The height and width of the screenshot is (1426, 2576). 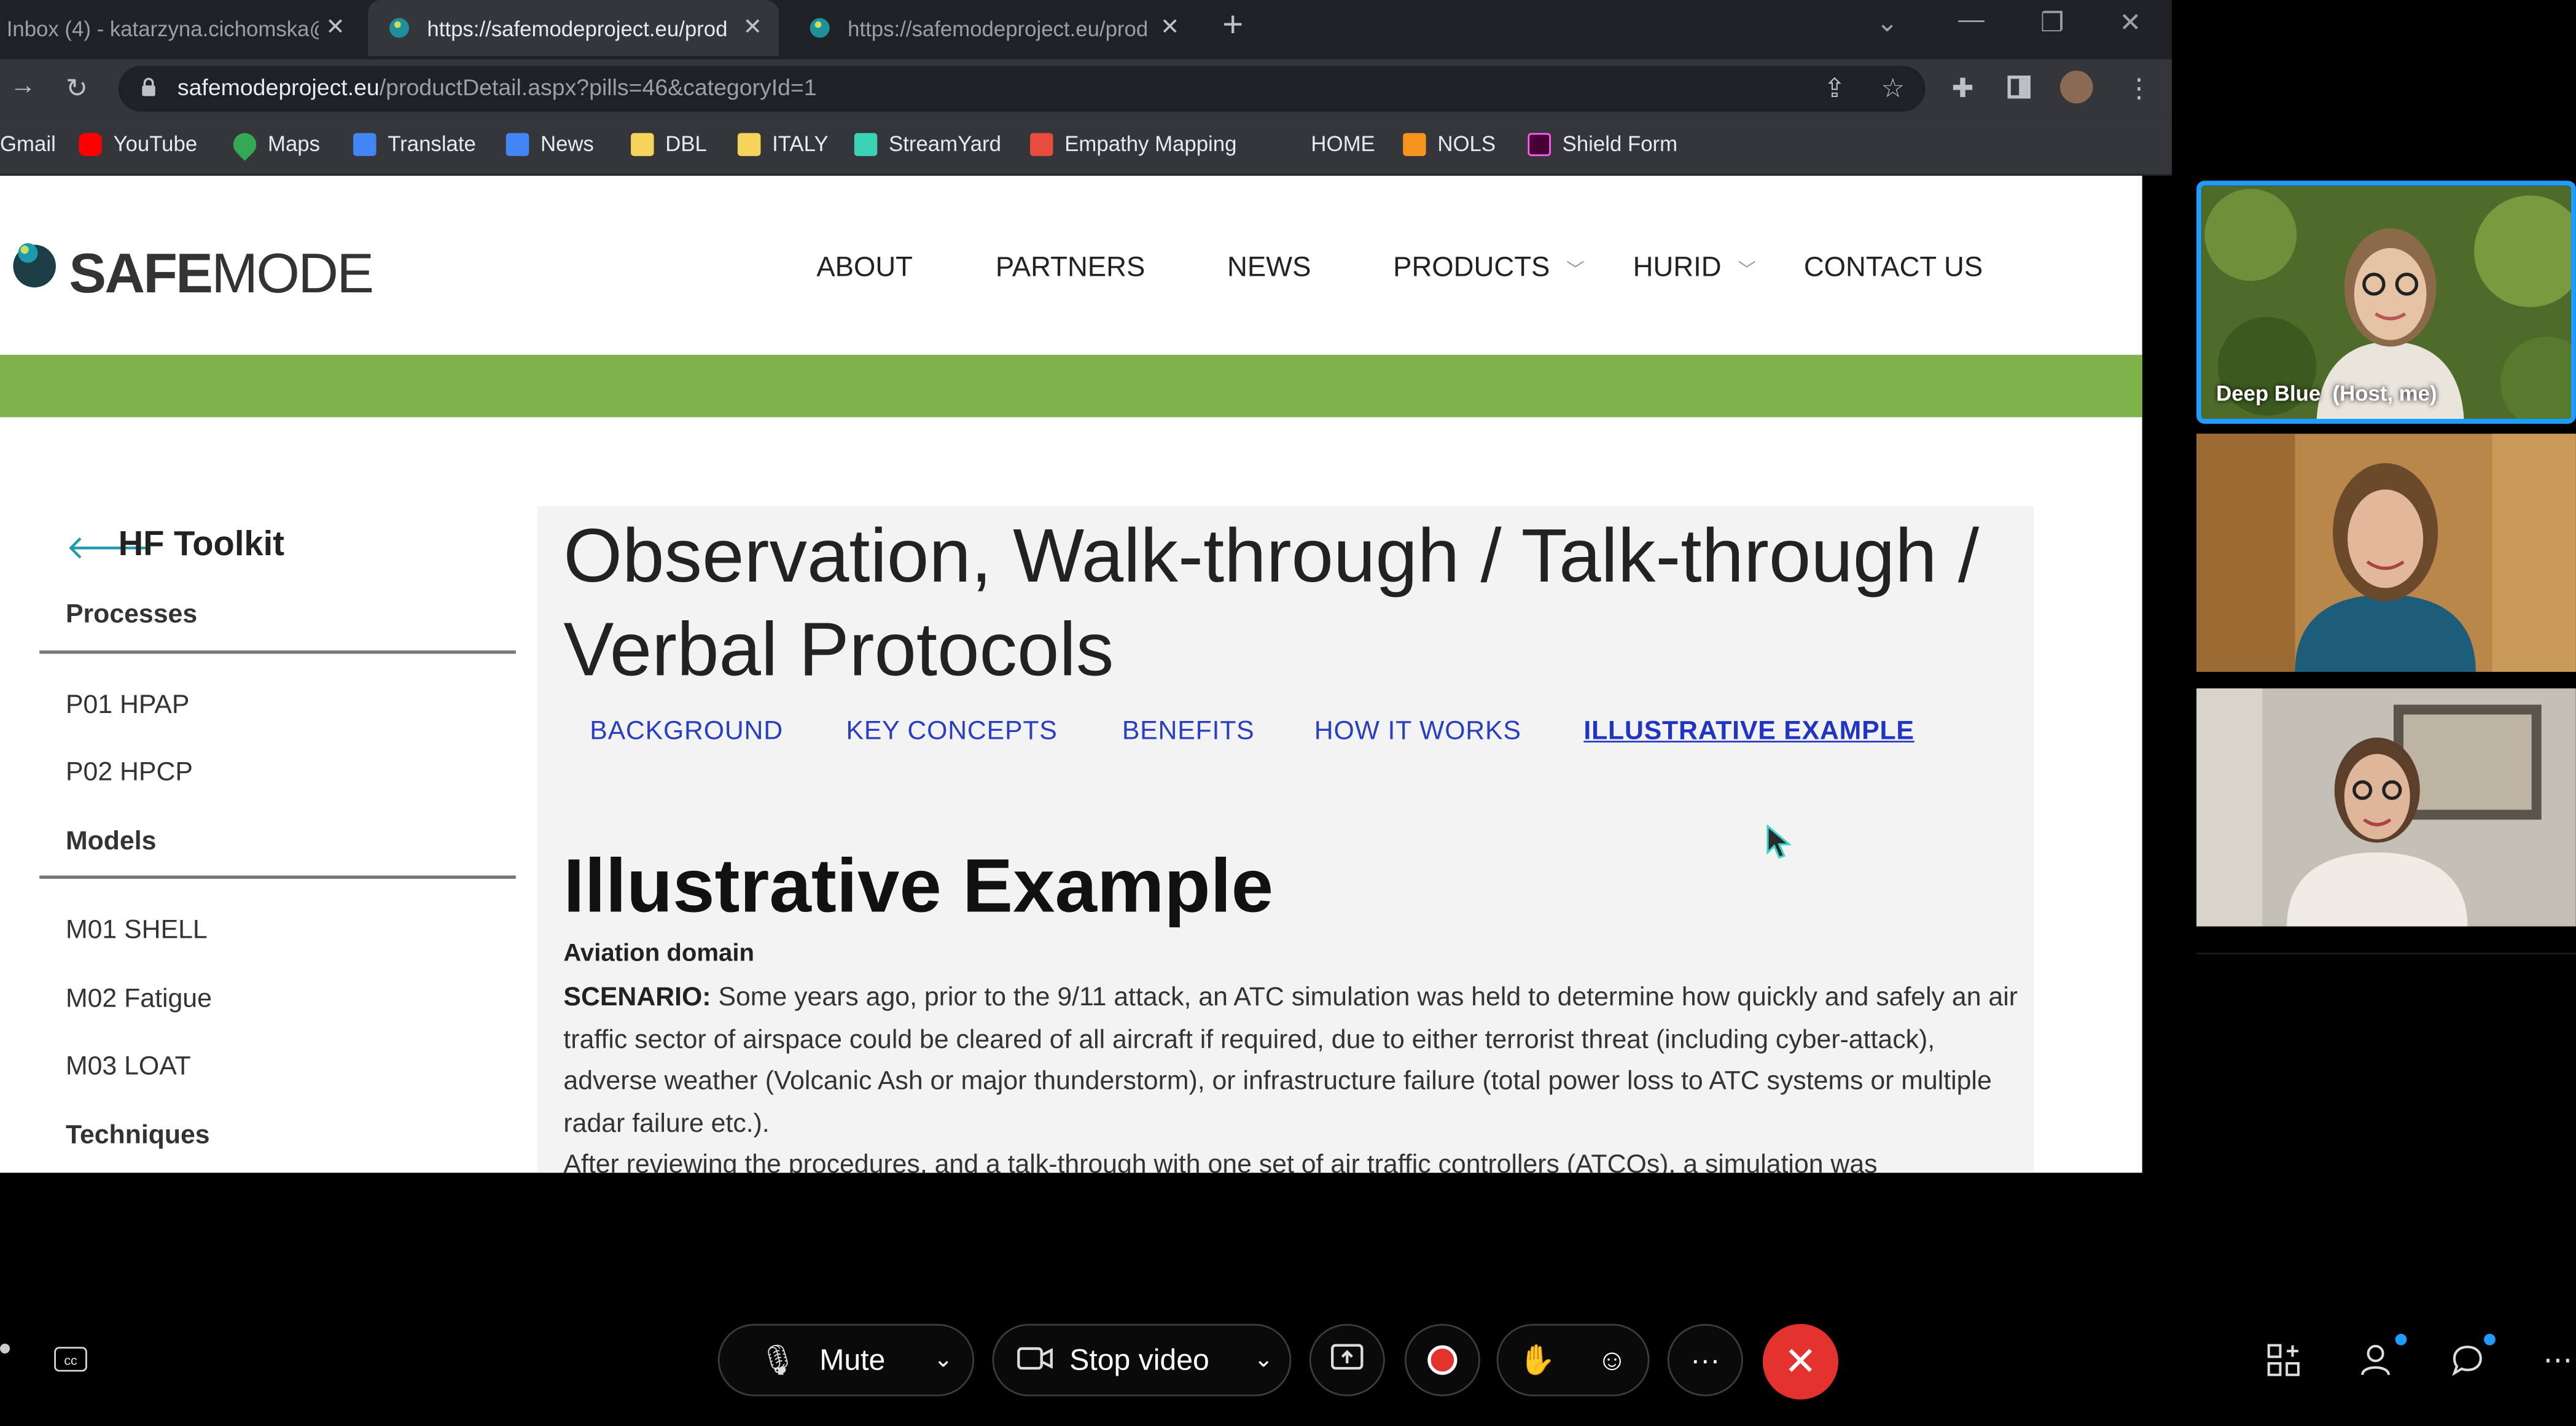 I want to click on bookmark-translate: Translate, so click(x=414, y=143).